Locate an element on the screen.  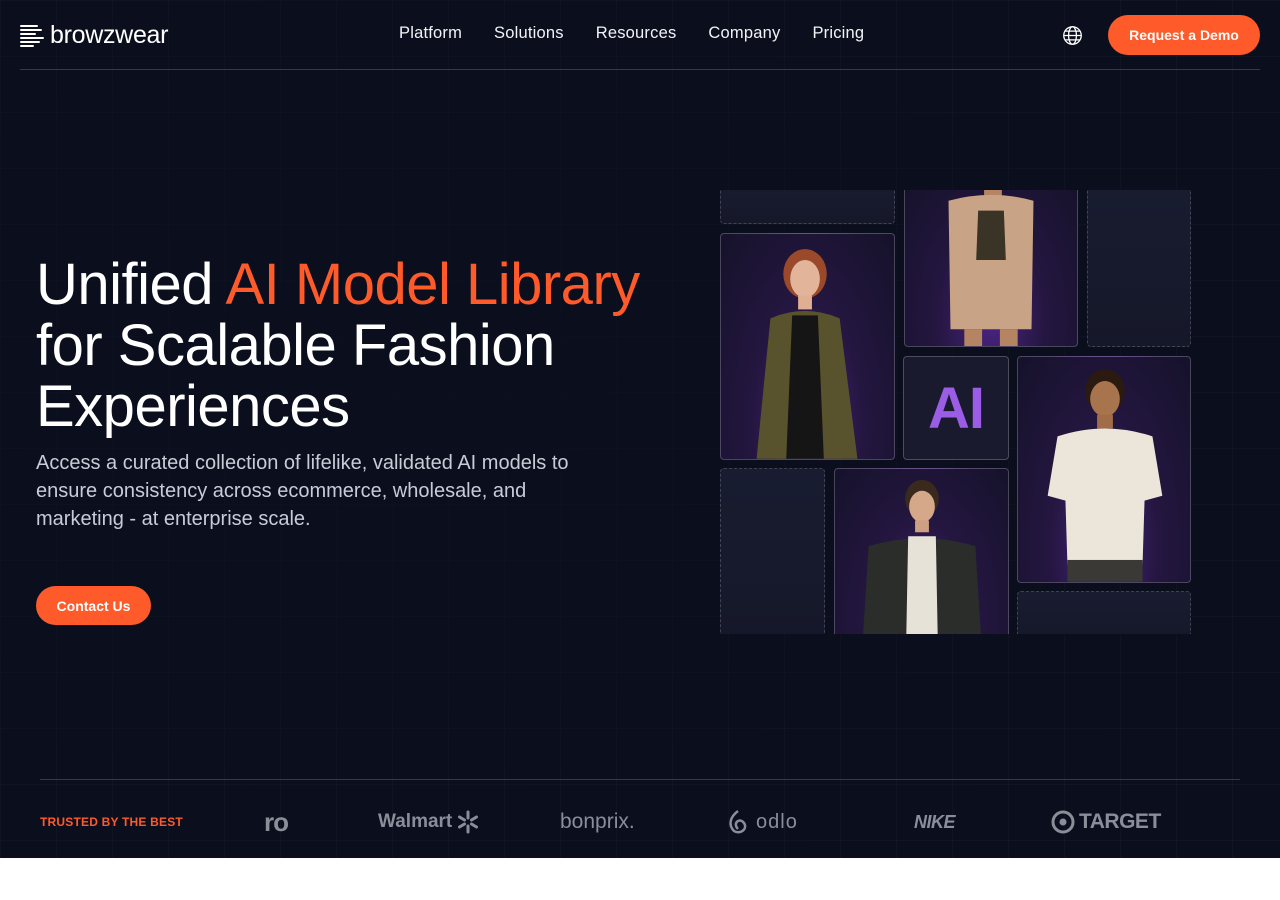
browzwear-logo: browzwear is located at coordinates (94, 35).